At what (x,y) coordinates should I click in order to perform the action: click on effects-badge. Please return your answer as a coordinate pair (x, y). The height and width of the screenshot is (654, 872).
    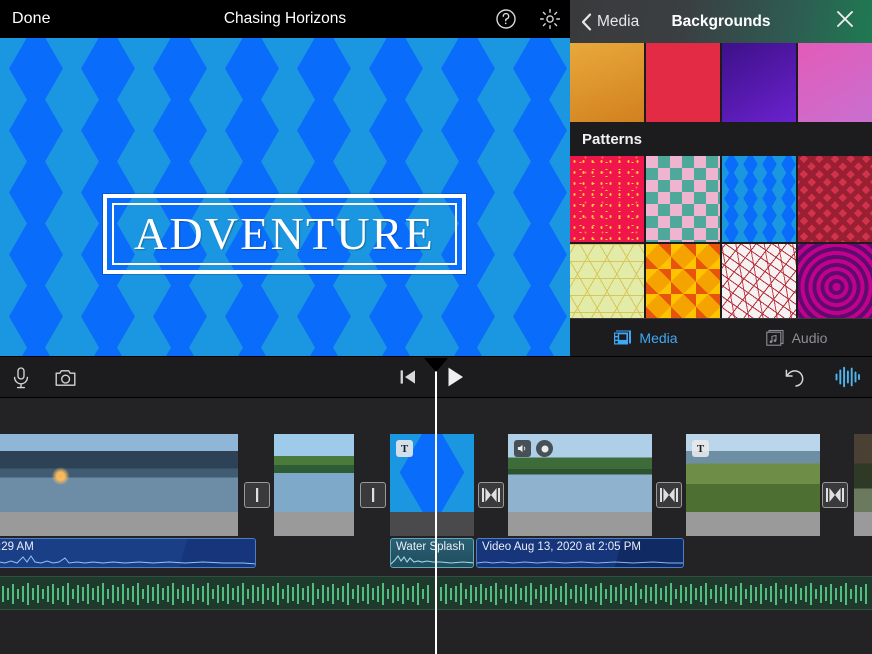
    Looking at the image, I should click on (544, 448).